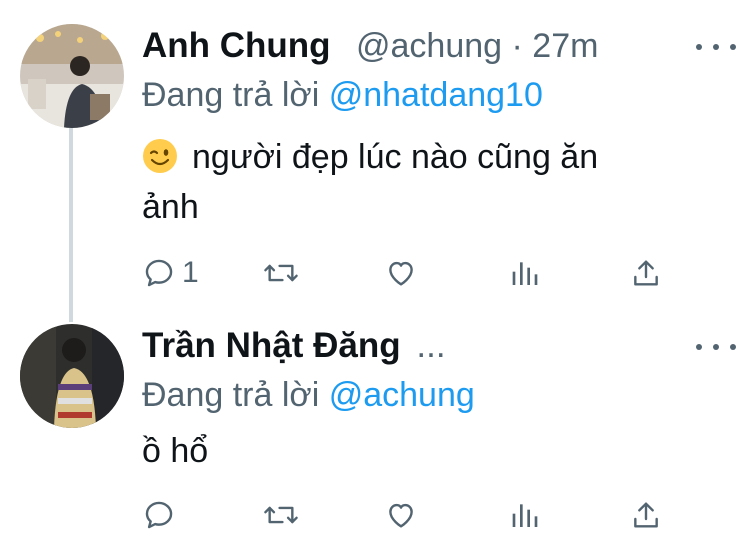  Describe the element at coordinates (271, 345) in the screenshot. I see `author-name-text: Trần Nhật Đăng` at that location.